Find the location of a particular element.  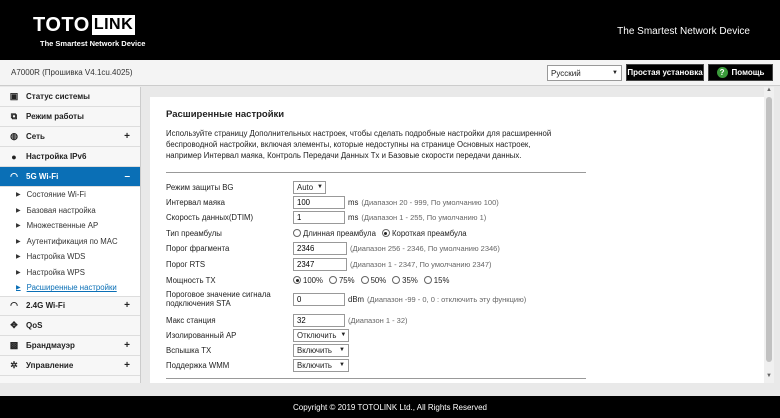

tx-power-option-label: 35% is located at coordinates (410, 280).